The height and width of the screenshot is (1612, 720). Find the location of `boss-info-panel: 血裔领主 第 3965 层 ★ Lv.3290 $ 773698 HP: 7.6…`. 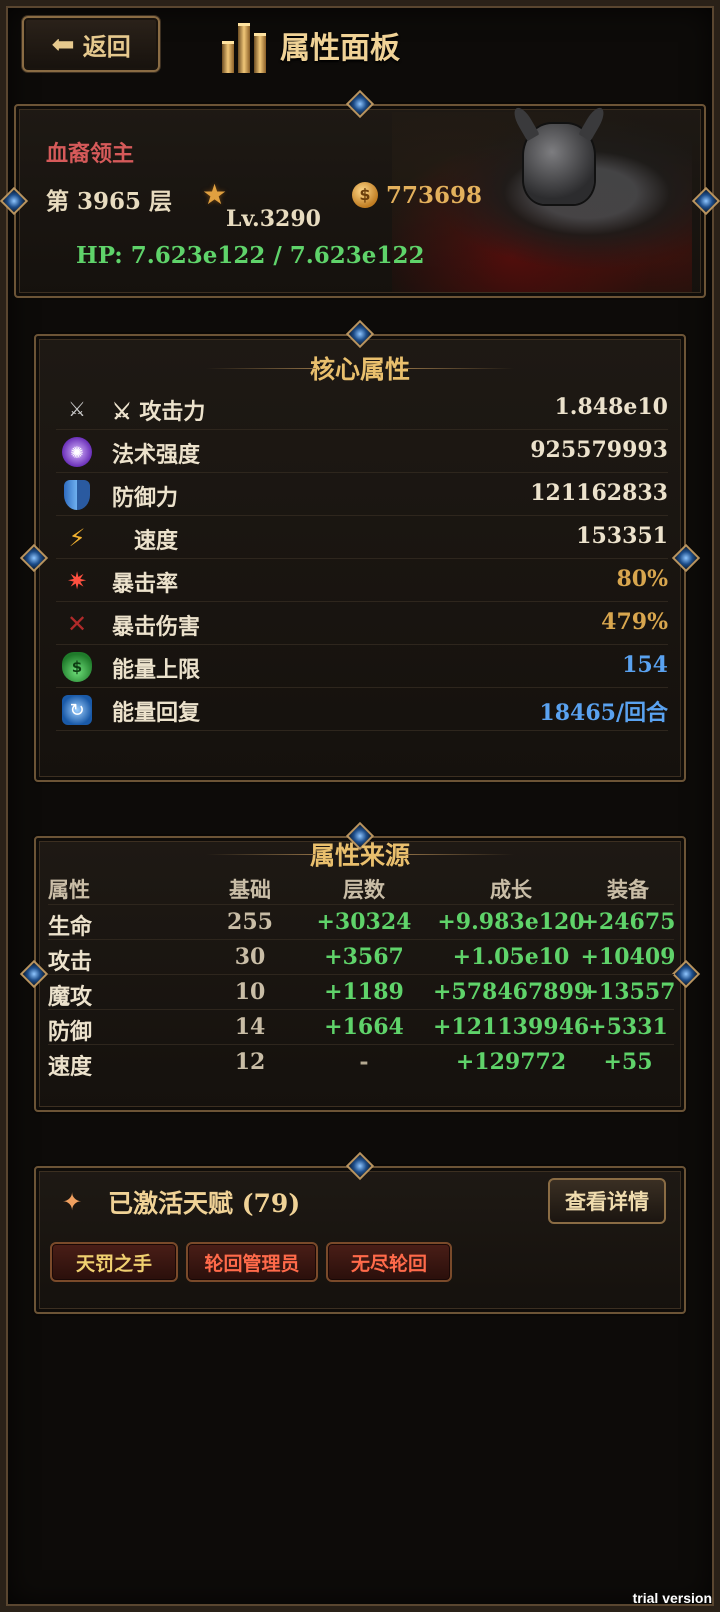

boss-info-panel: 血裔领主 第 3965 层 ★ Lv.3290 $ 773698 HP: 7.6… is located at coordinates (360, 201).